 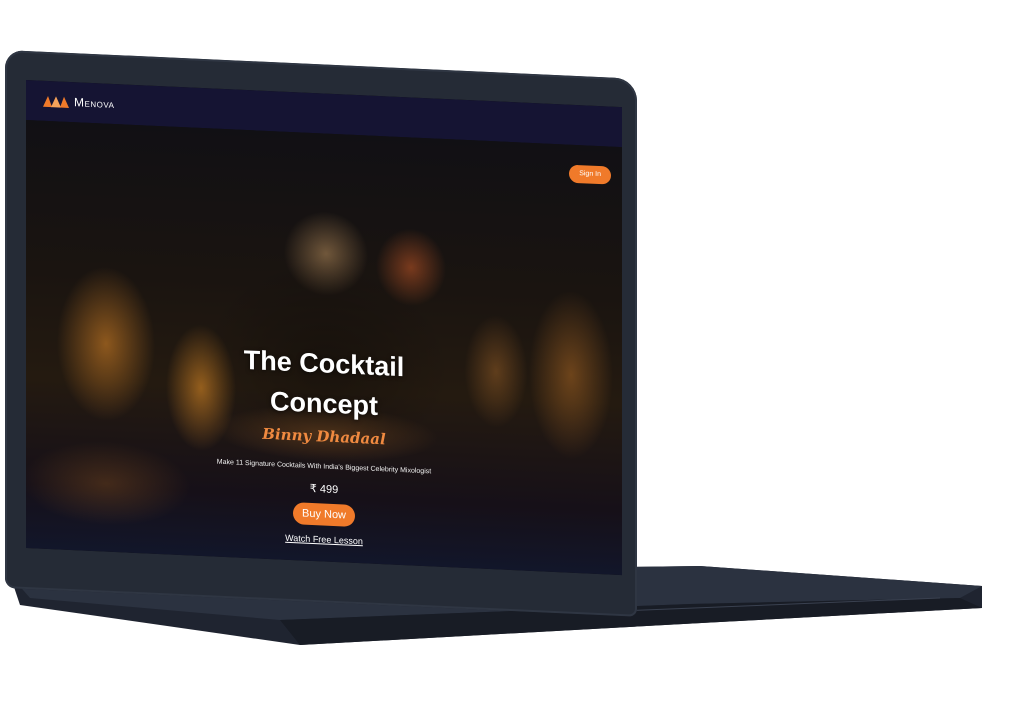 What do you see at coordinates (590, 174) in the screenshot?
I see `sign-in-button: Sign In` at bounding box center [590, 174].